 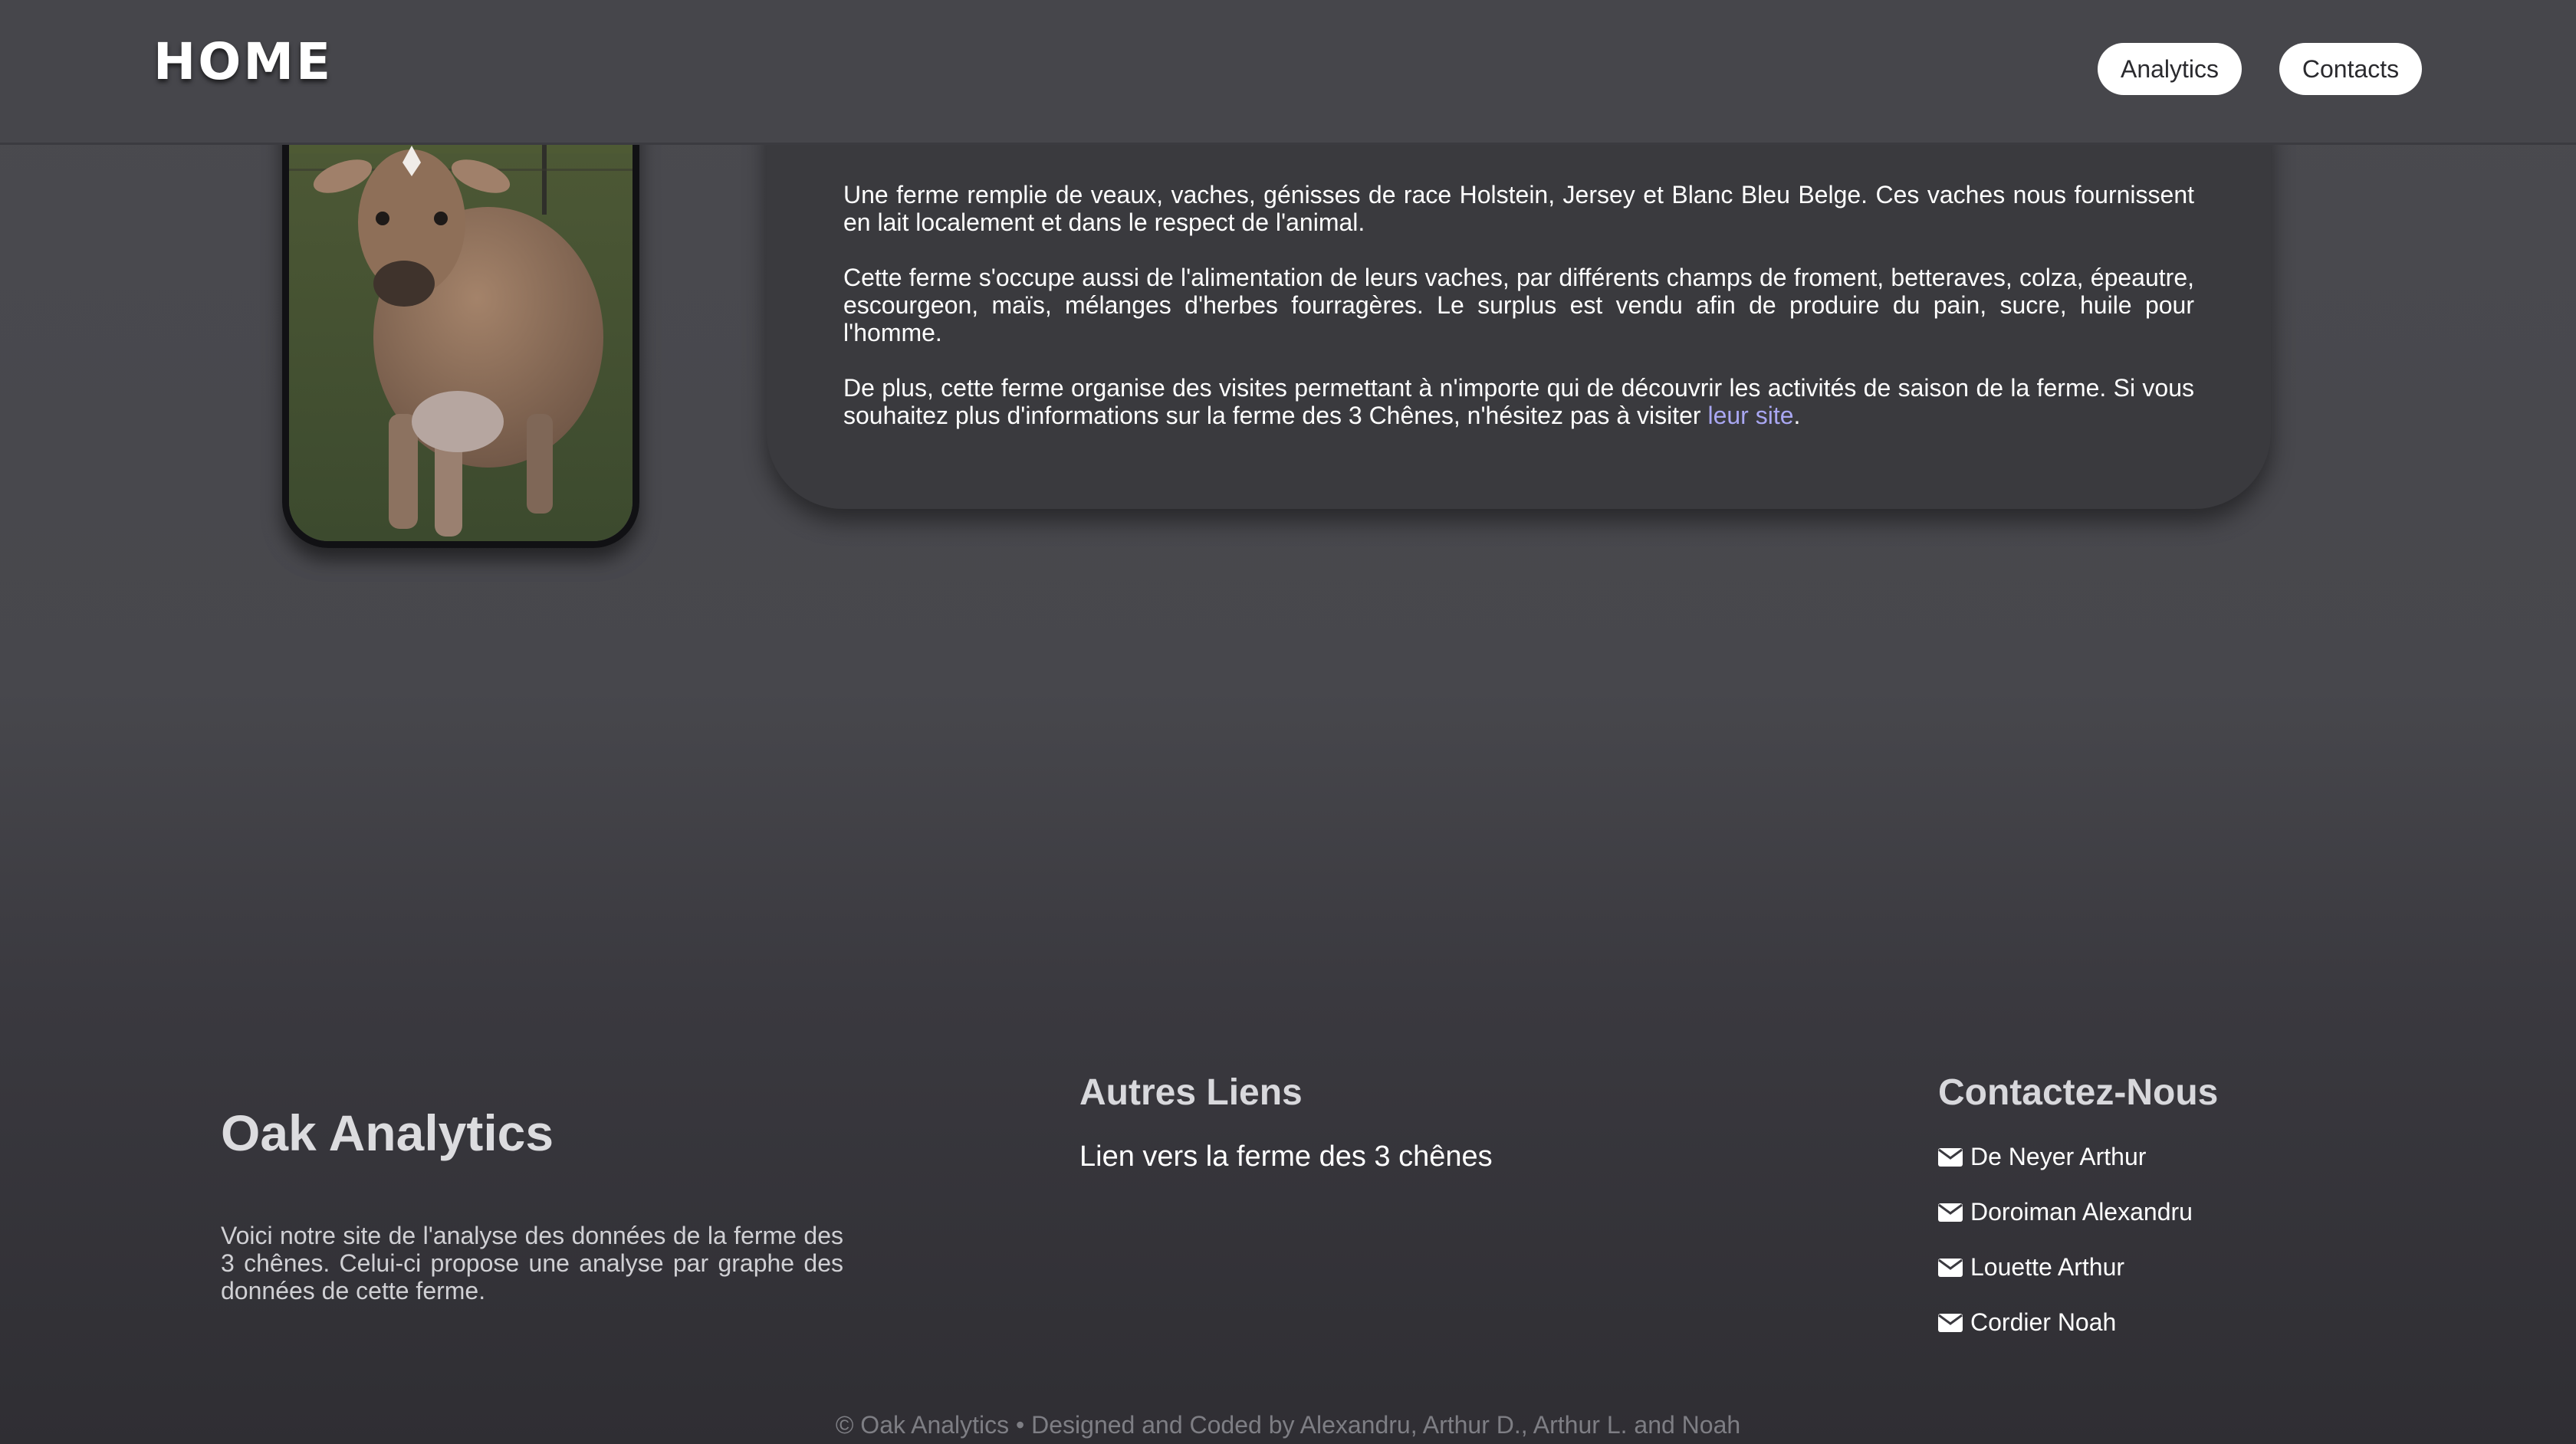 What do you see at coordinates (1286, 1156) in the screenshot?
I see `farm-link: Lien vers la ferme des 3 chênes` at bounding box center [1286, 1156].